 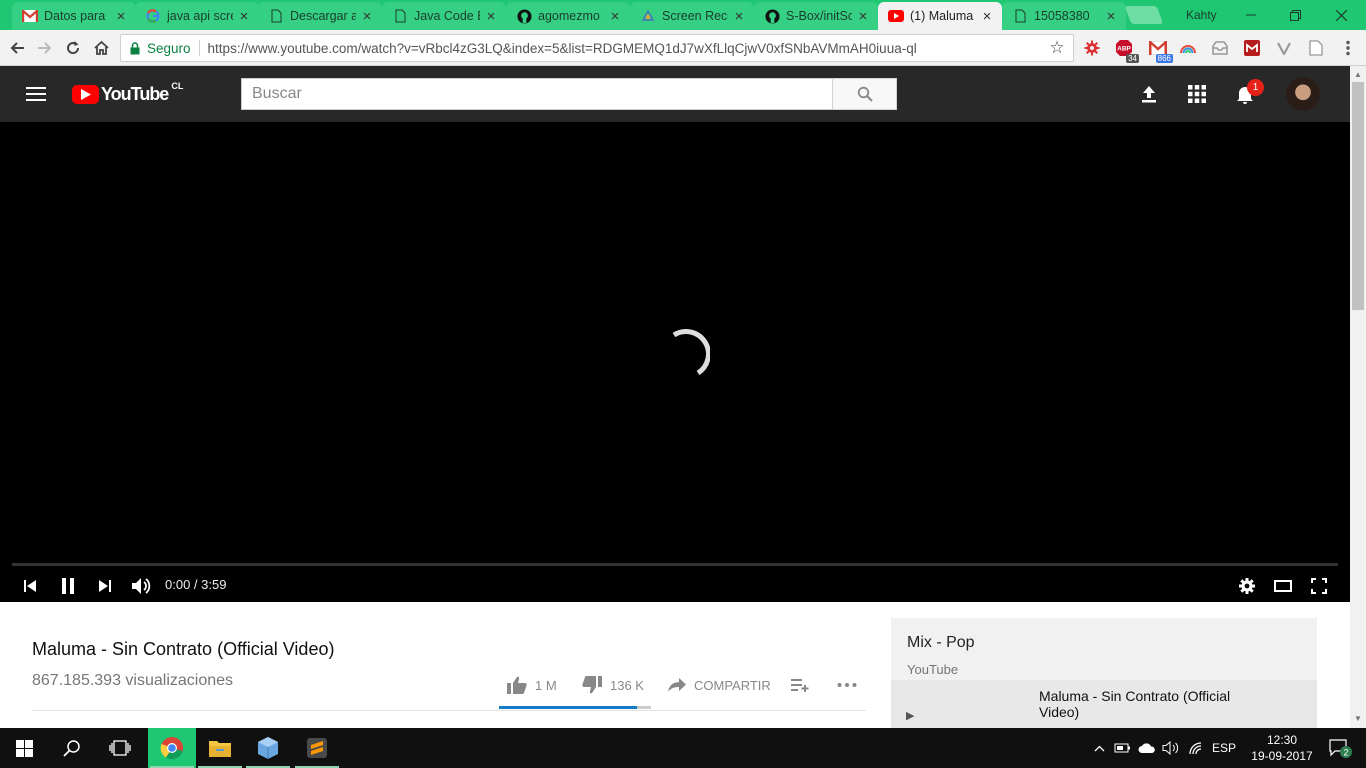 What do you see at coordinates (120, 748) in the screenshot?
I see `task-view-icon` at bounding box center [120, 748].